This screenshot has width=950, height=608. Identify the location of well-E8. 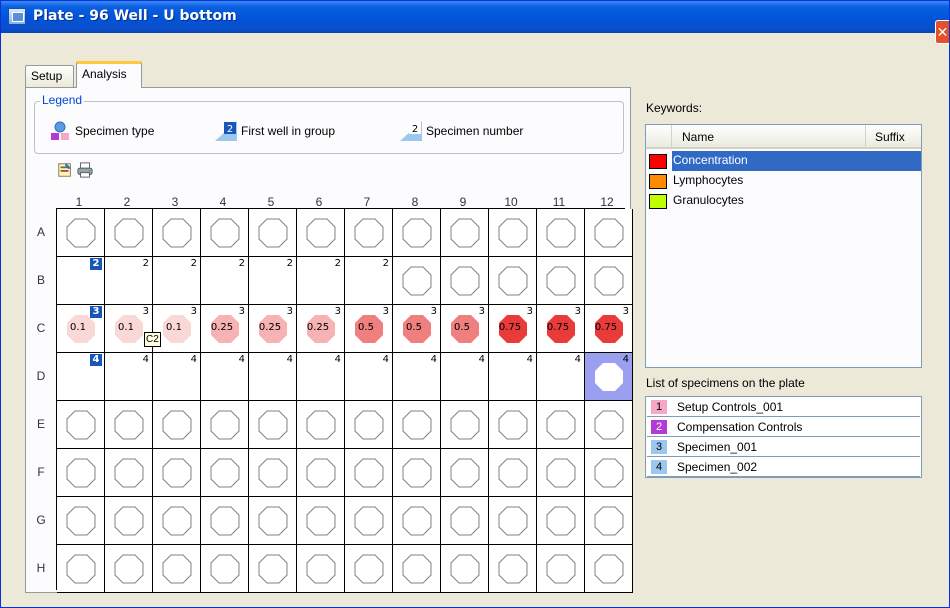
(417, 425).